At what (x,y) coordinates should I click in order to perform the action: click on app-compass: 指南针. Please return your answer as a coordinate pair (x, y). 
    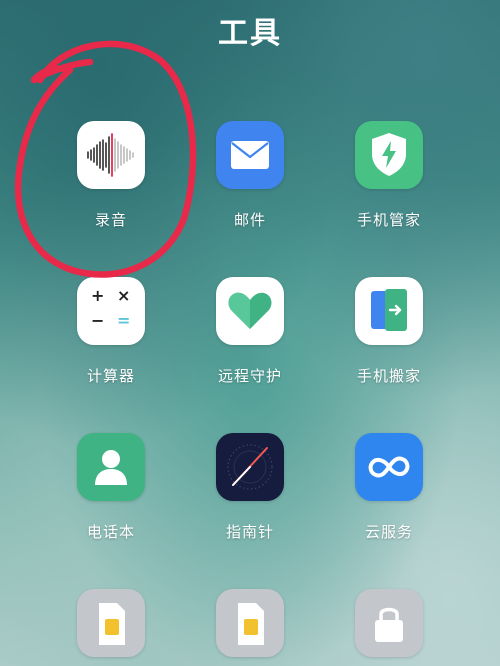
    Looking at the image, I should click on (250, 487).